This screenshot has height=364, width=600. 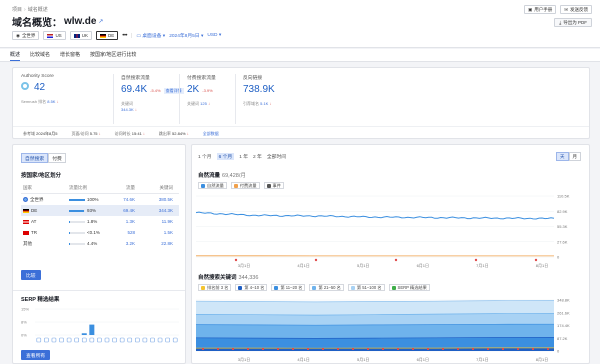 What do you see at coordinates (100, 21) in the screenshot?
I see `external-link-icon: ↗` at bounding box center [100, 21].